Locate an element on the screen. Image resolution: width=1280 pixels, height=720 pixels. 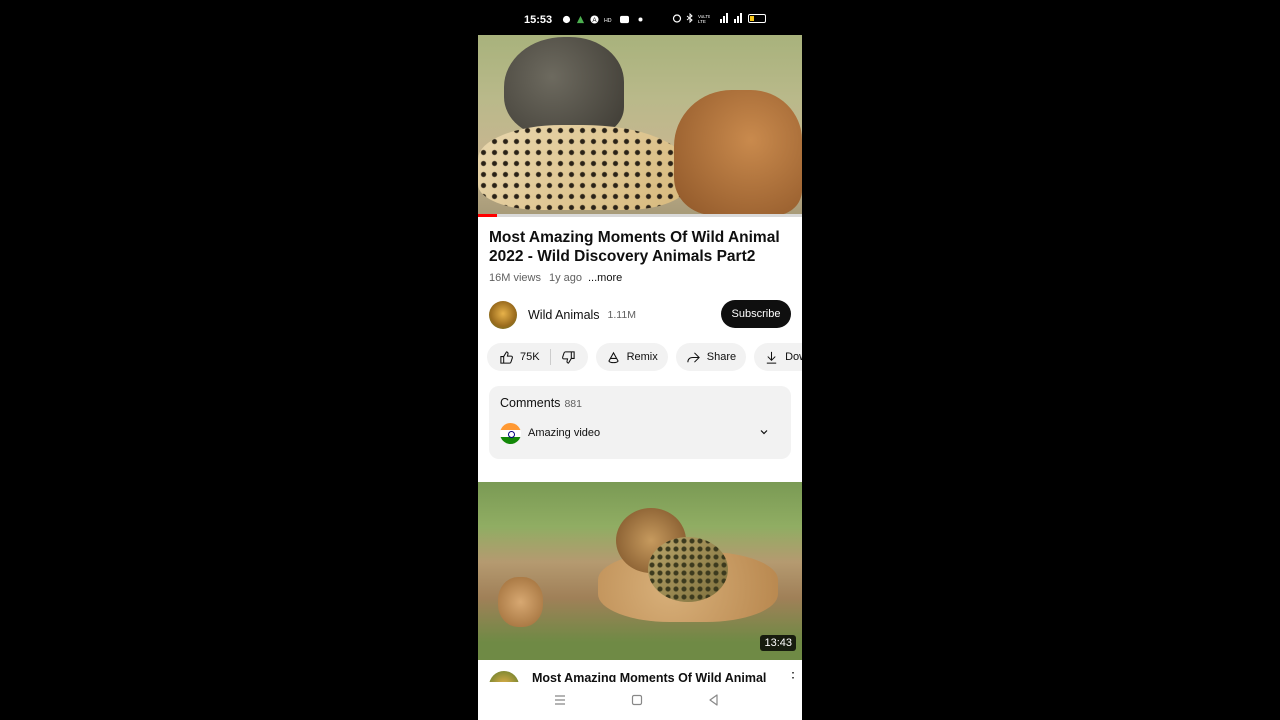
recent-apps-icon is located at coordinates (560, 700).